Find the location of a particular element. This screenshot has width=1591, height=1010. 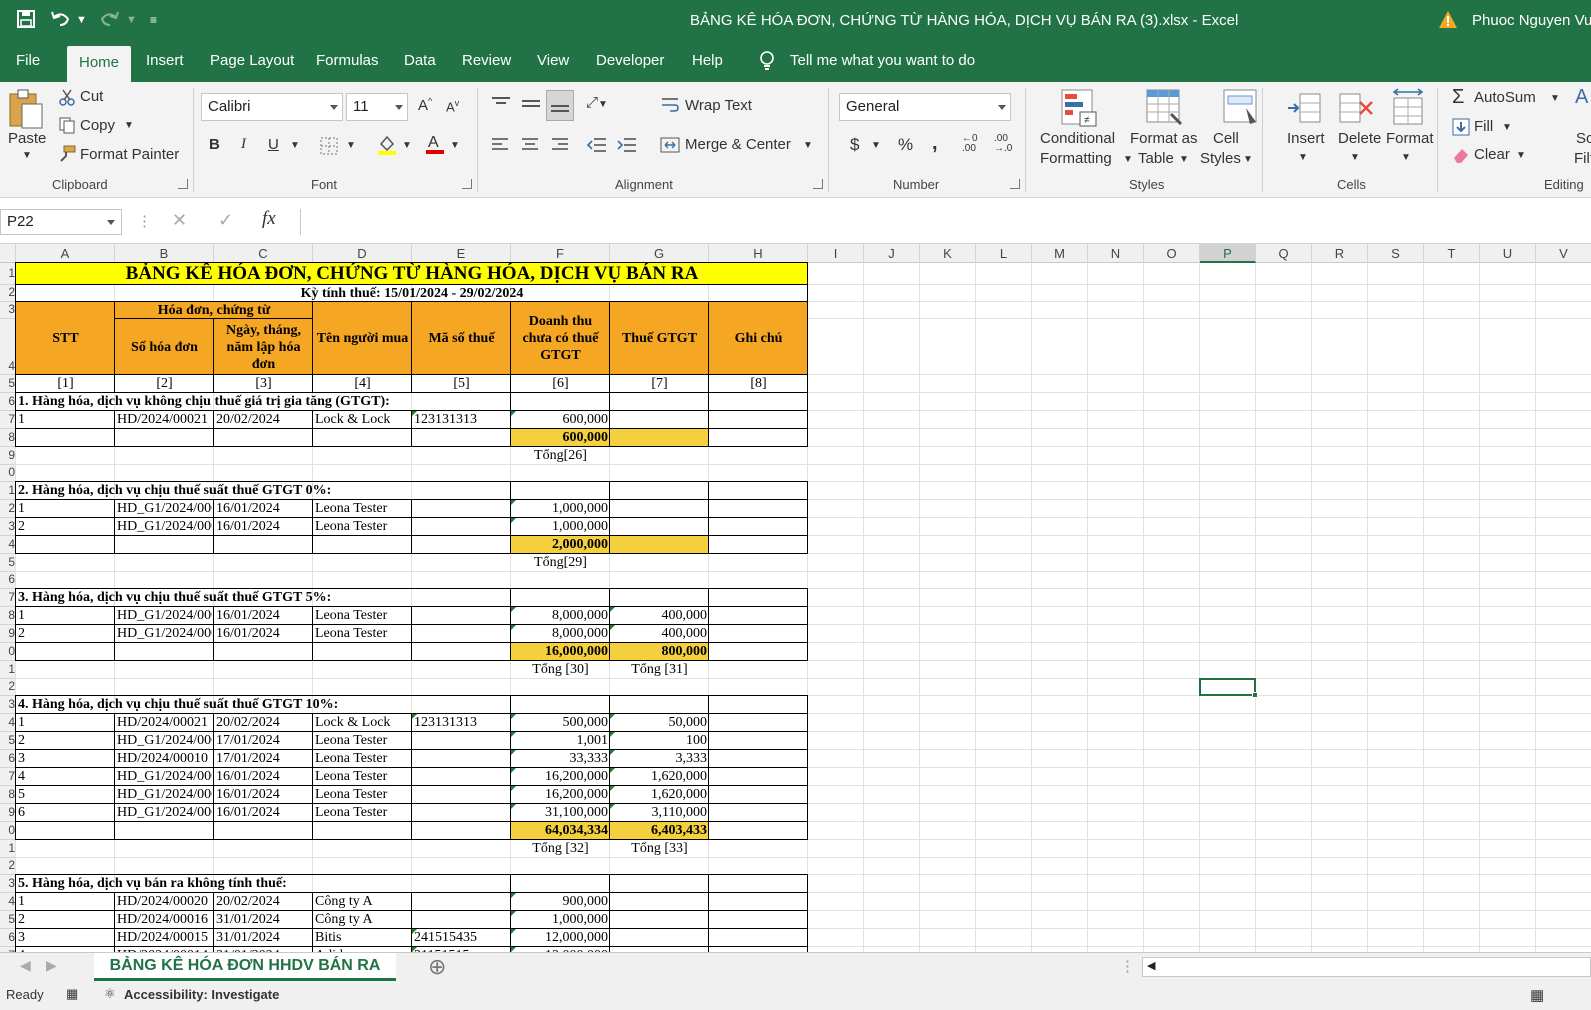

italic-button: I is located at coordinates (243, 144).